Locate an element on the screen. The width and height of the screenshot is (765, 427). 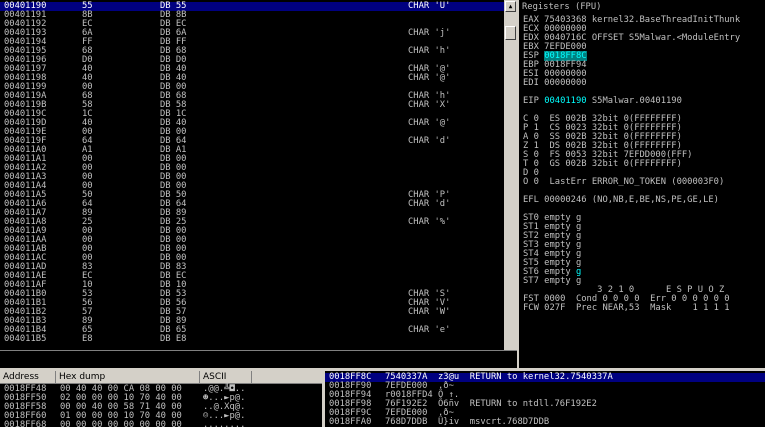
disasm-row: 00401198 40 DB 40 CHAR '@' is located at coordinates (252, 78).